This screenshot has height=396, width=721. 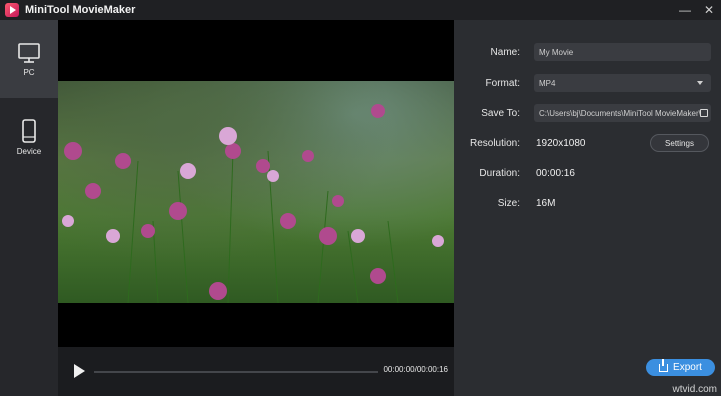 I want to click on resolution-value: 1920x1080, so click(x=561, y=143).